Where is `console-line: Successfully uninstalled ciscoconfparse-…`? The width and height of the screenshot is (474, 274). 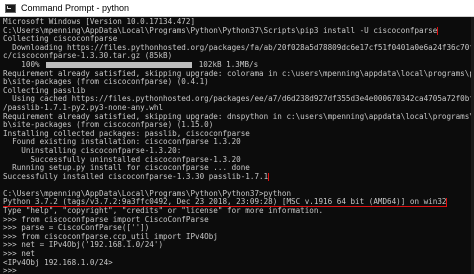
console-line: Successfully uninstalled ciscoconfparse-… is located at coordinates (122, 159).